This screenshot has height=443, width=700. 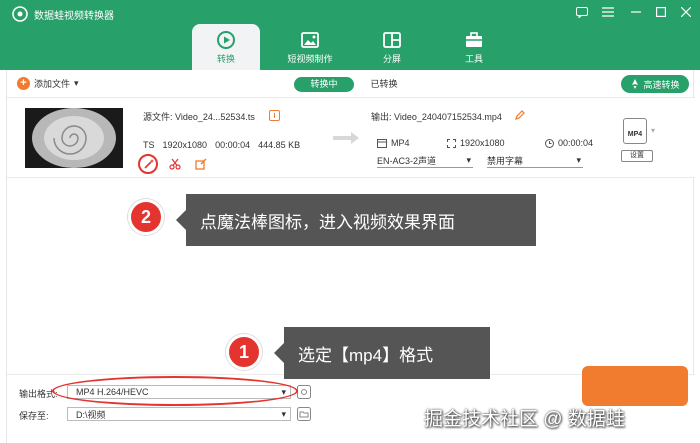 I want to click on annotation-callout: 选定【mp4】格式, so click(x=382, y=353).